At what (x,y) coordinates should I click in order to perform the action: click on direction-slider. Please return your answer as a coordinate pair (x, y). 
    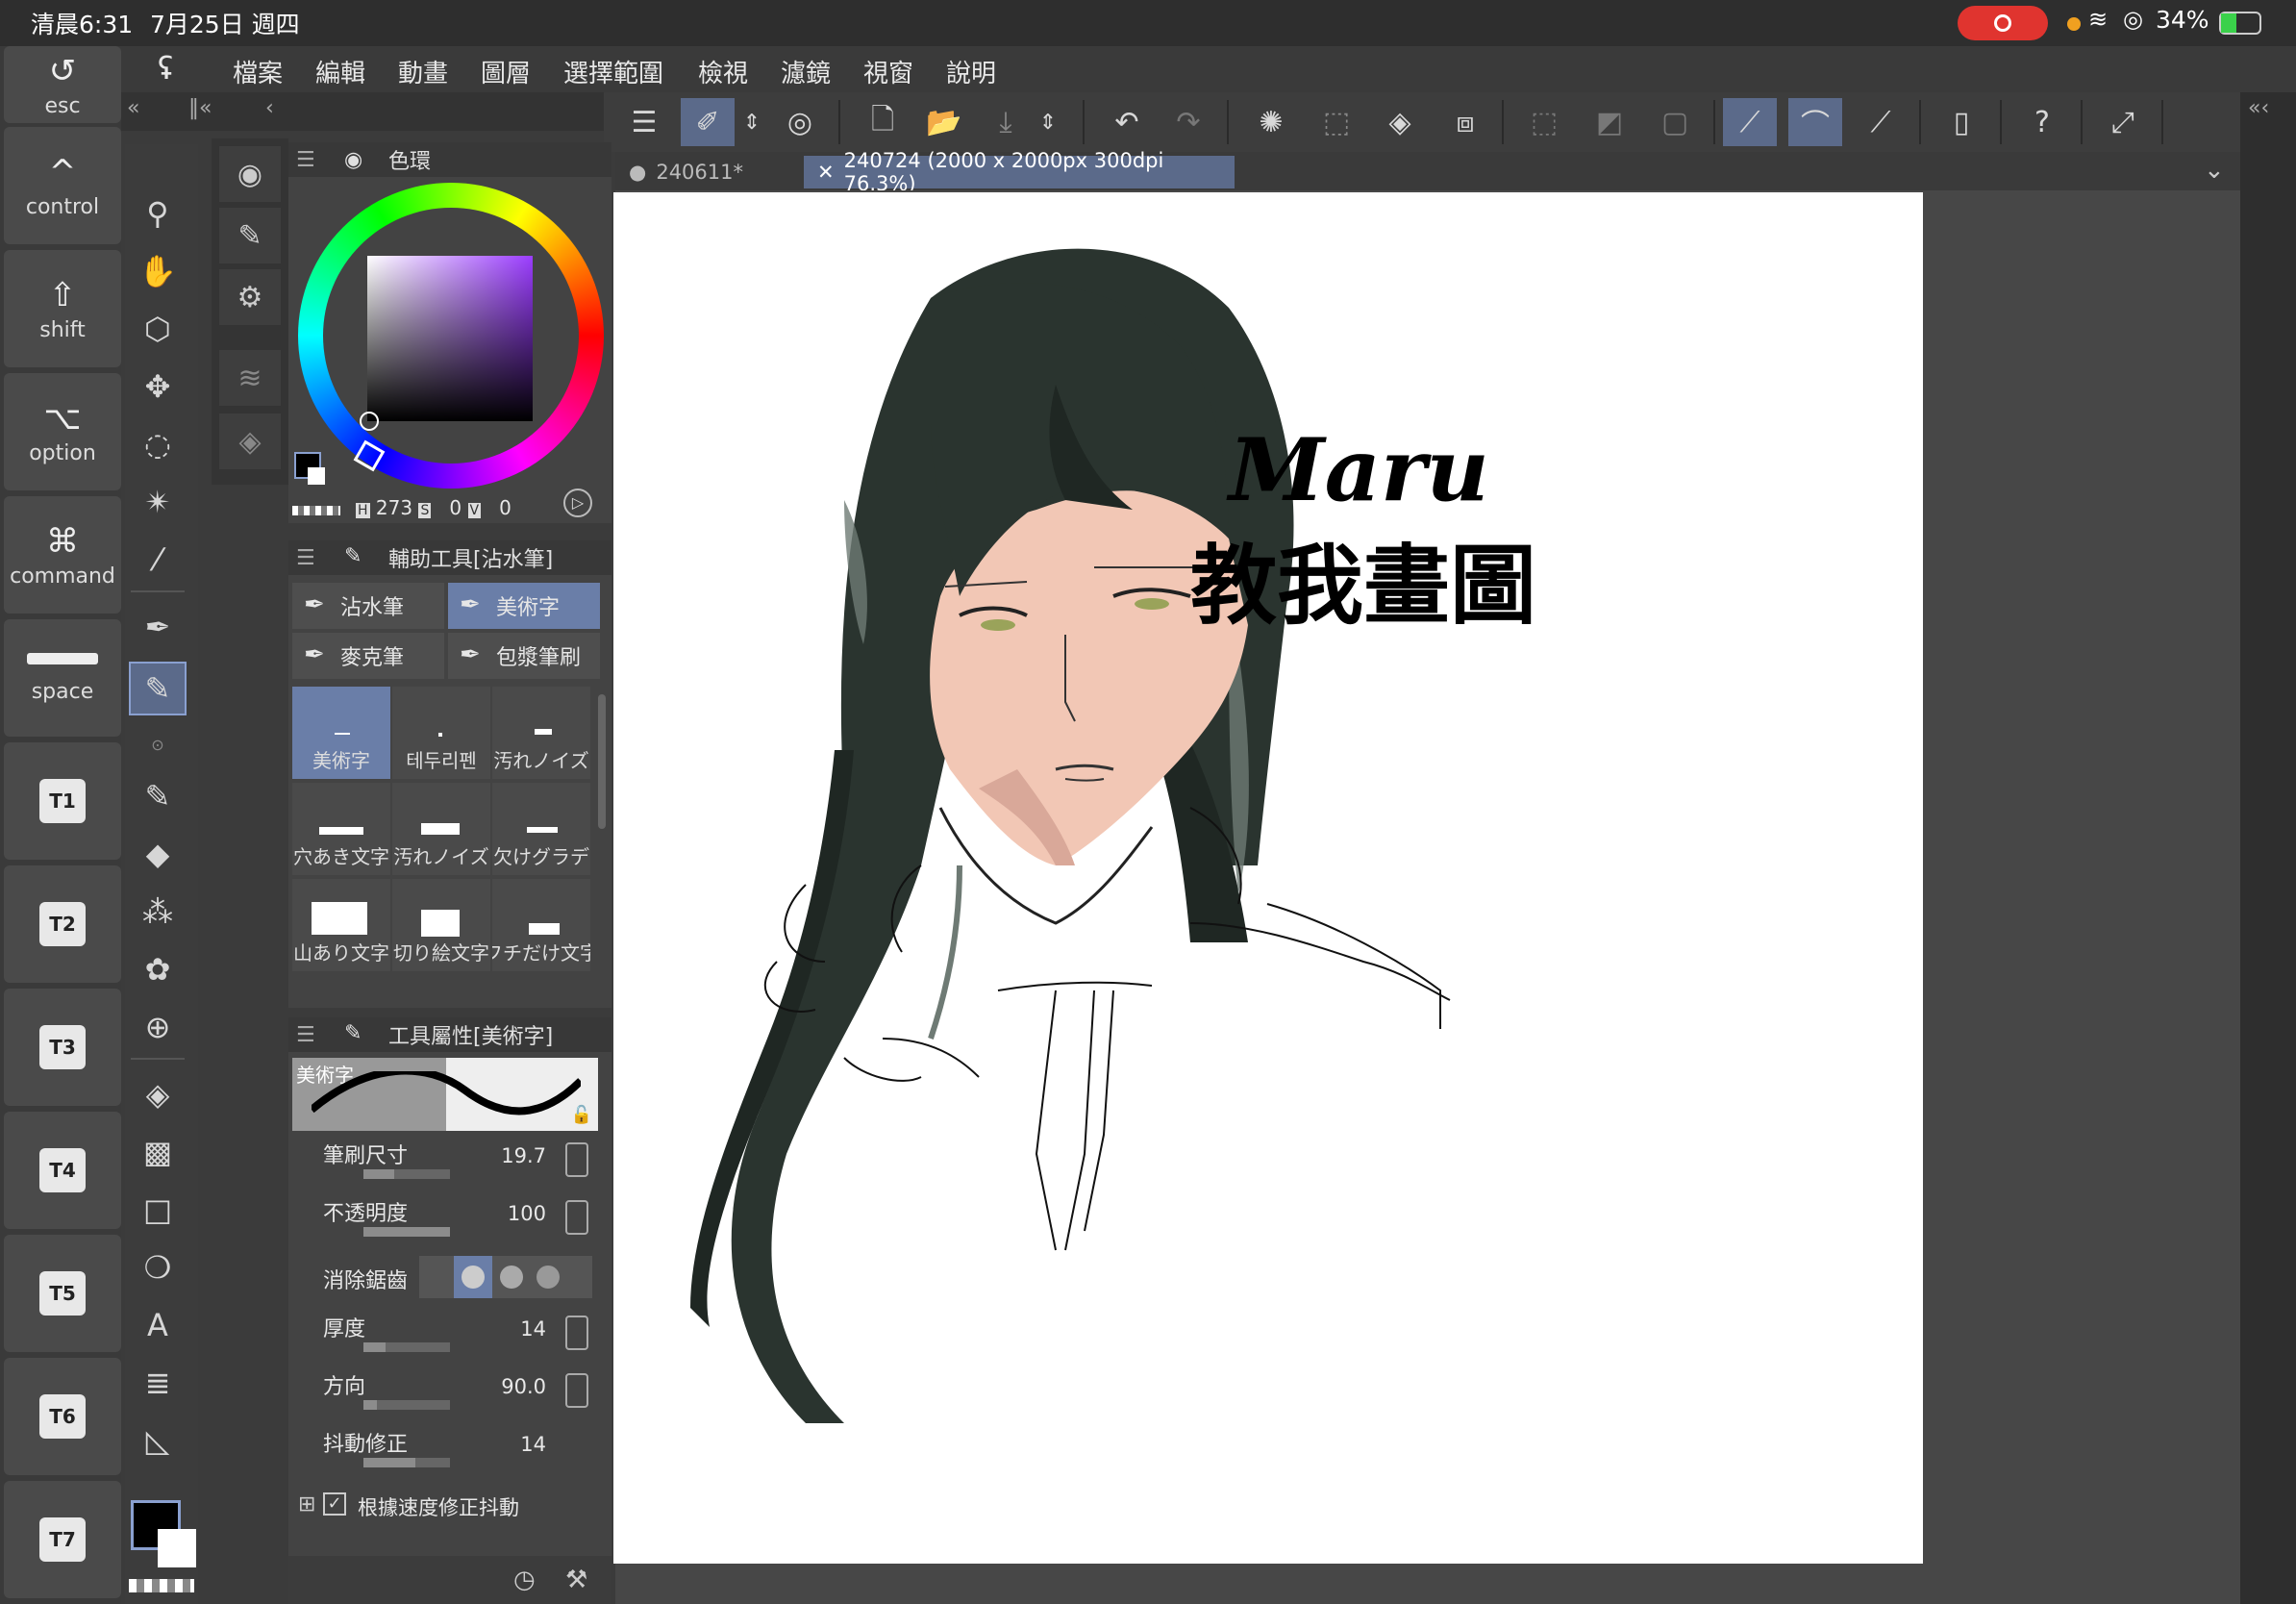
    Looking at the image, I should click on (406, 1405).